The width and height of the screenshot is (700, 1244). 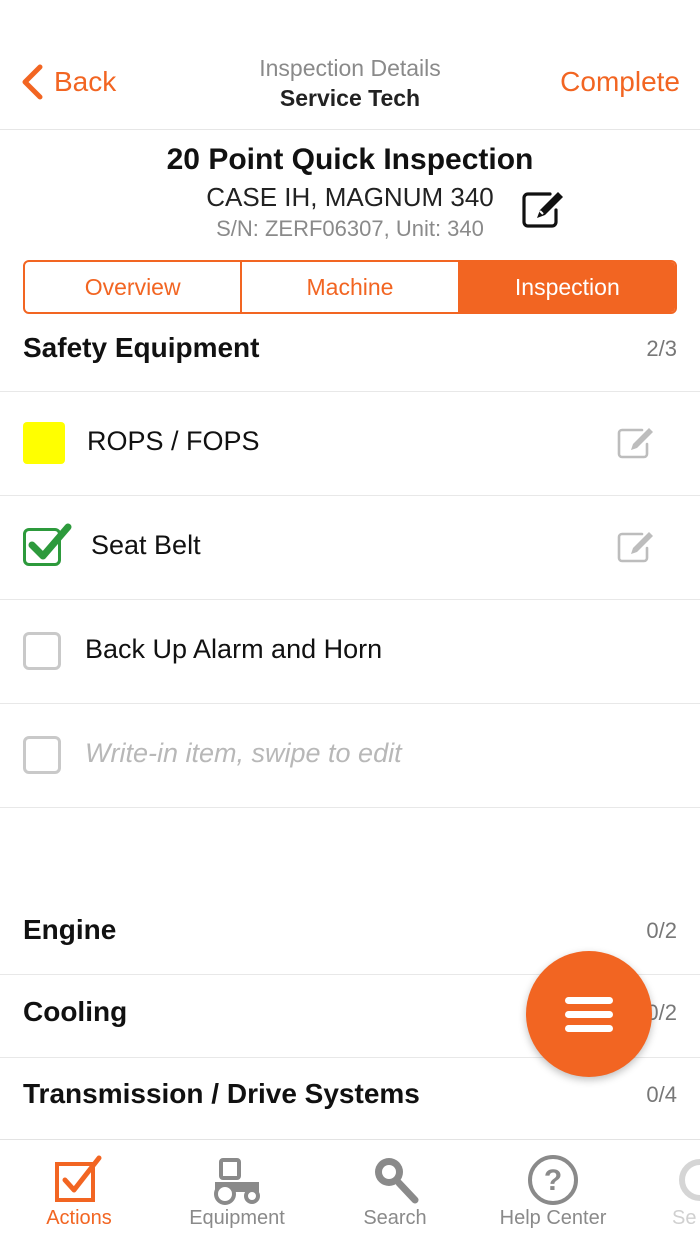 What do you see at coordinates (32, 82) in the screenshot?
I see `chevron-left-icon` at bounding box center [32, 82].